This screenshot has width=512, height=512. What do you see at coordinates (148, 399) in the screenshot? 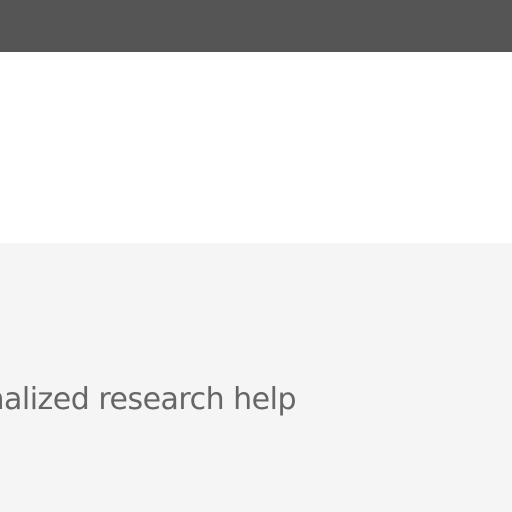
I see `research-help-text: nalized research help` at bounding box center [148, 399].